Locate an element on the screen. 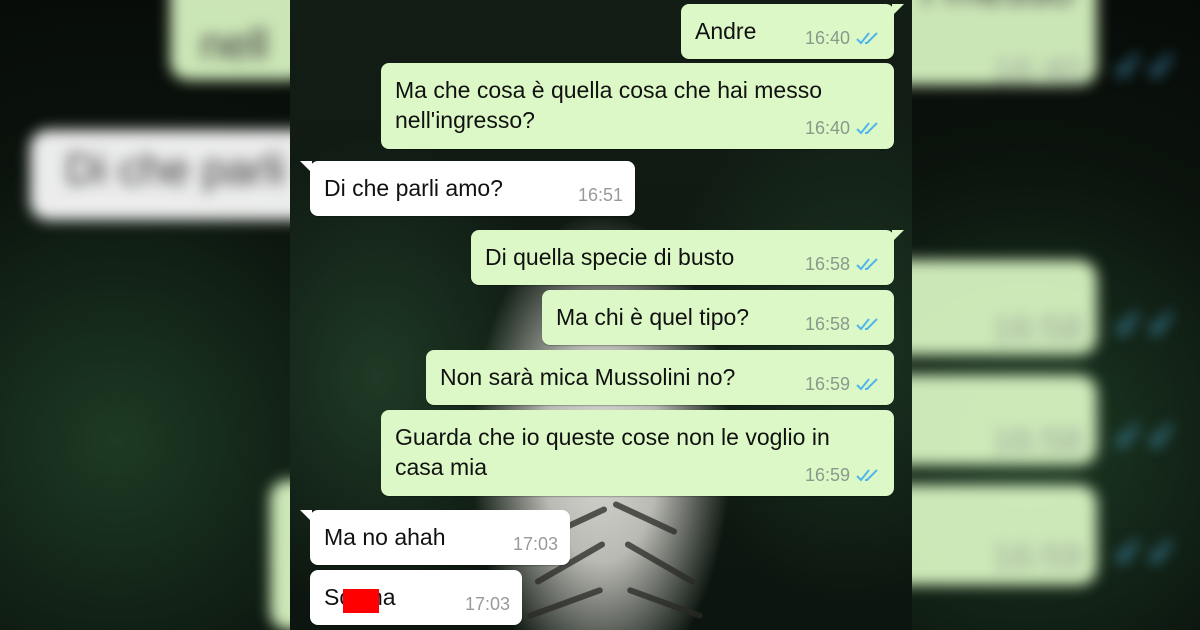  message-bubble-incoming: Ma no ahah 17:03 is located at coordinates (435, 537).